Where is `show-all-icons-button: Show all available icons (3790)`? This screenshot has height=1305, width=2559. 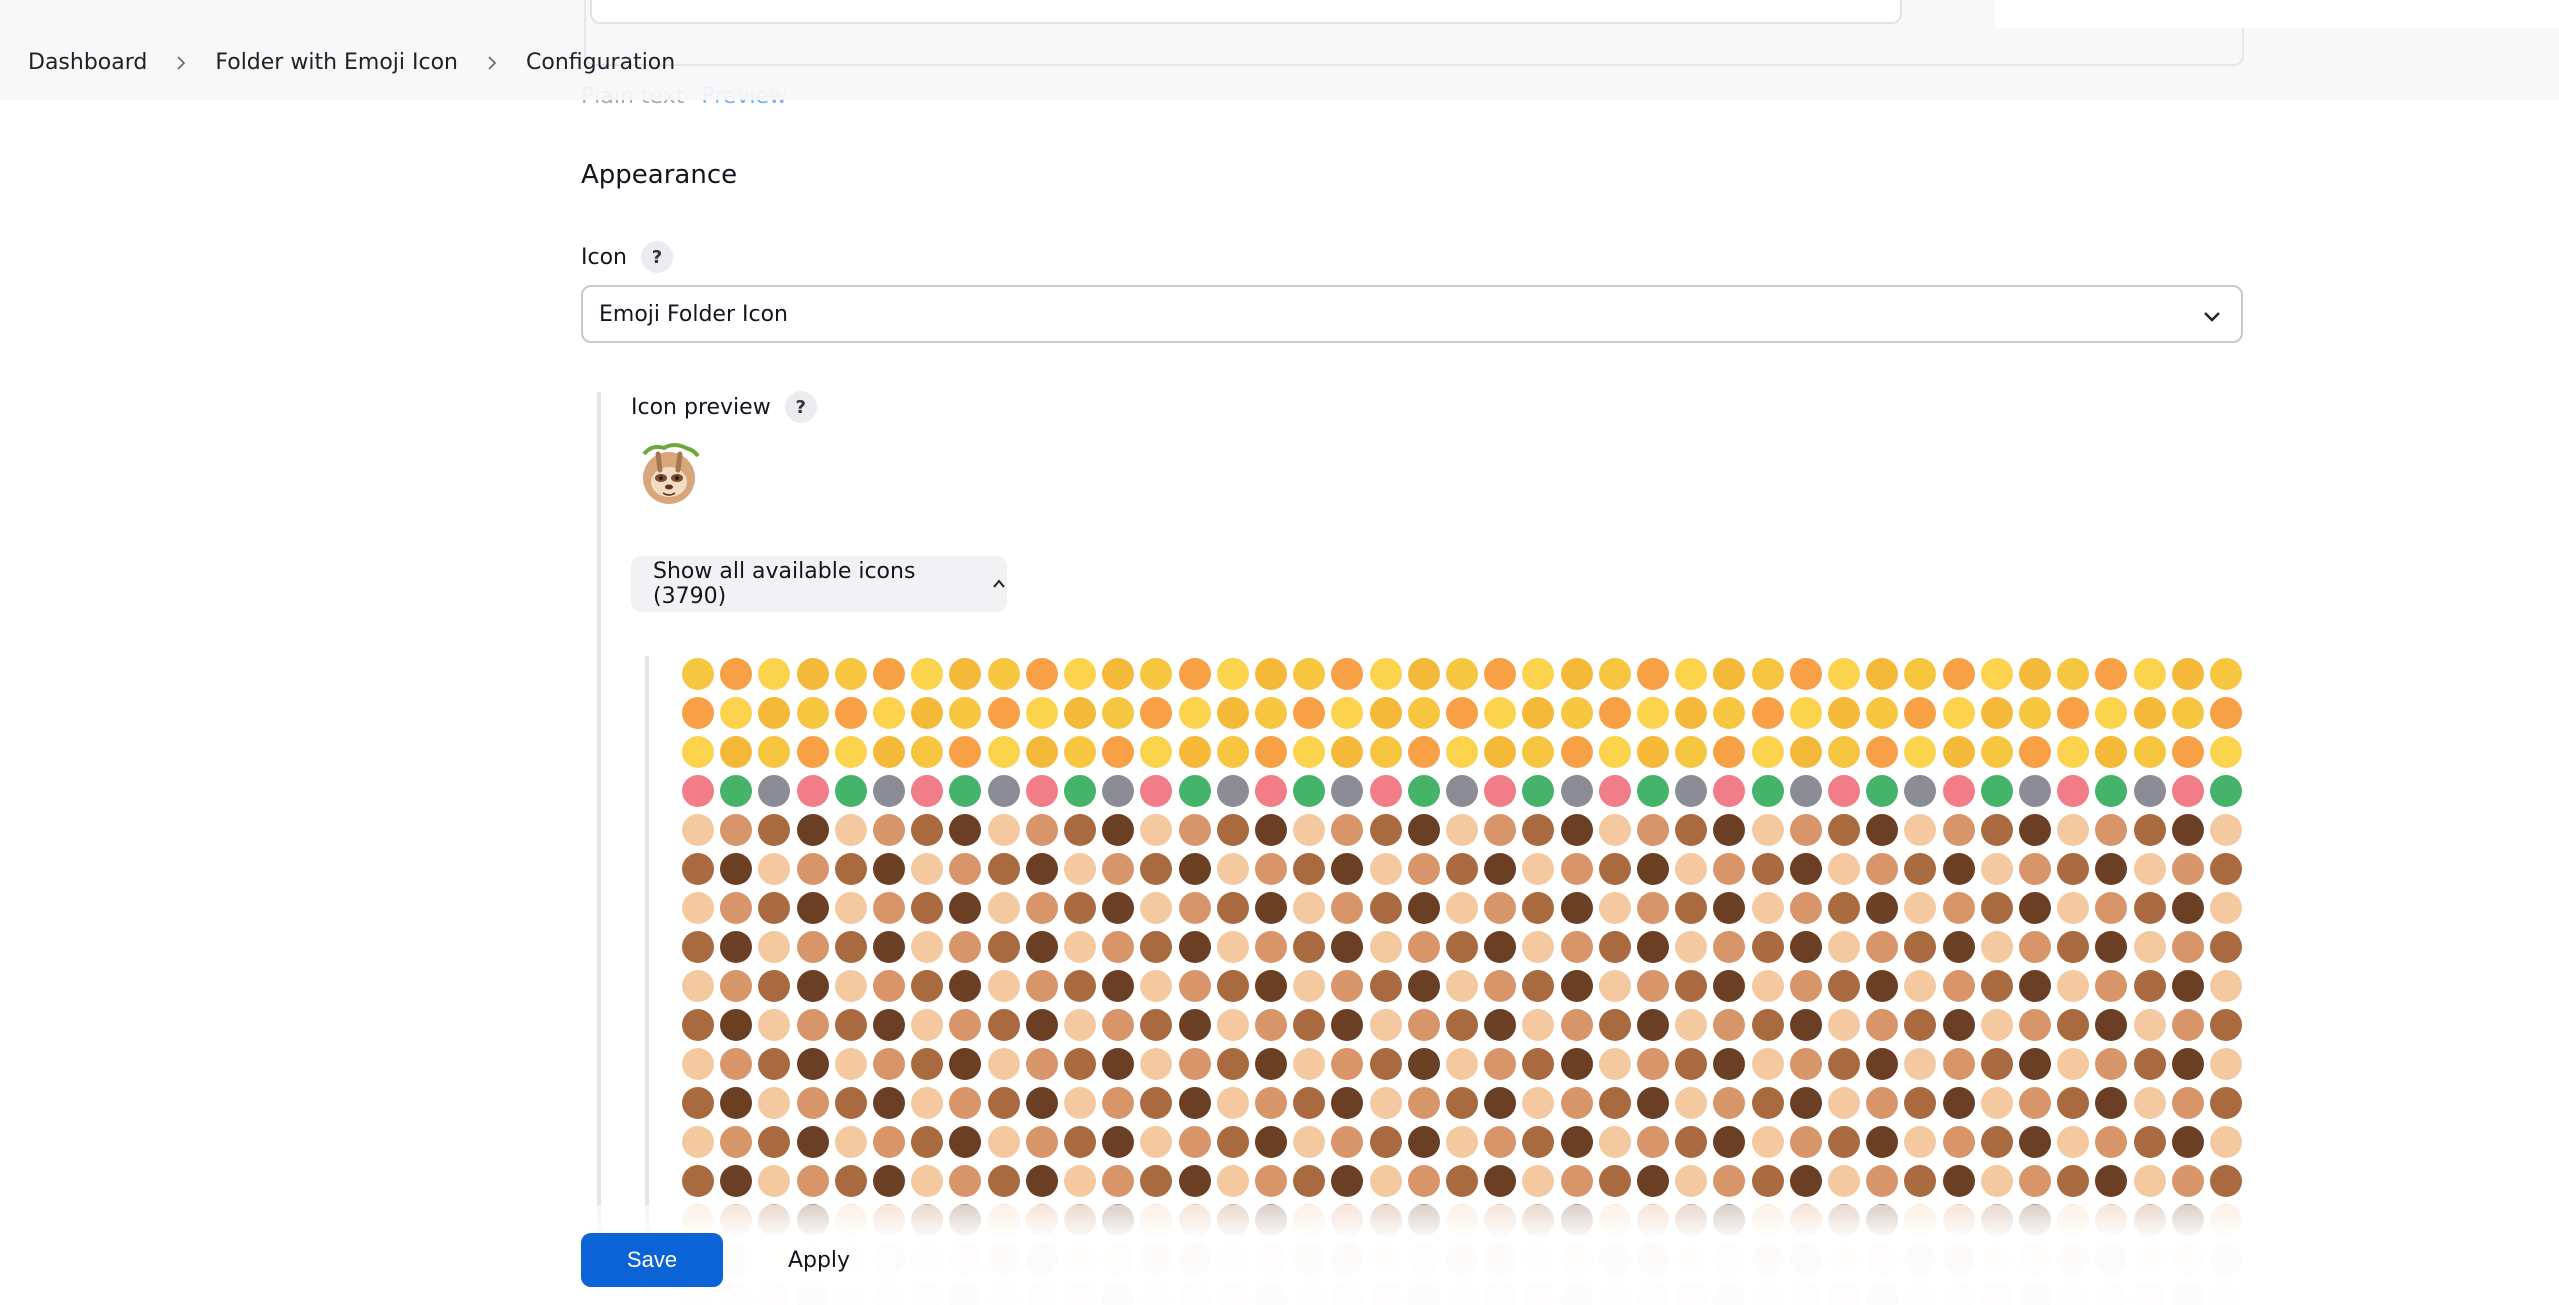
show-all-icons-button: Show all available icons (3790) is located at coordinates (819, 584).